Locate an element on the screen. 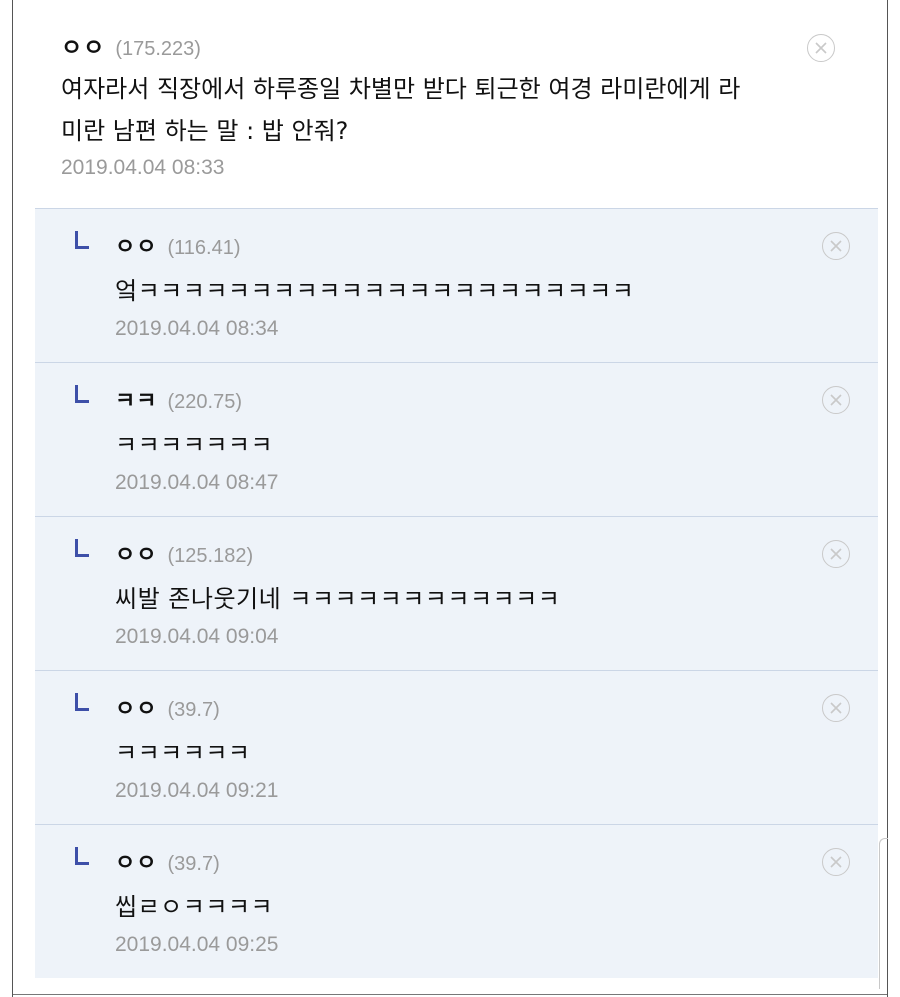 This screenshot has height=997, width=900. reply-text: ㅋㅋㅋㅋㅋㅋ is located at coordinates (183, 753).